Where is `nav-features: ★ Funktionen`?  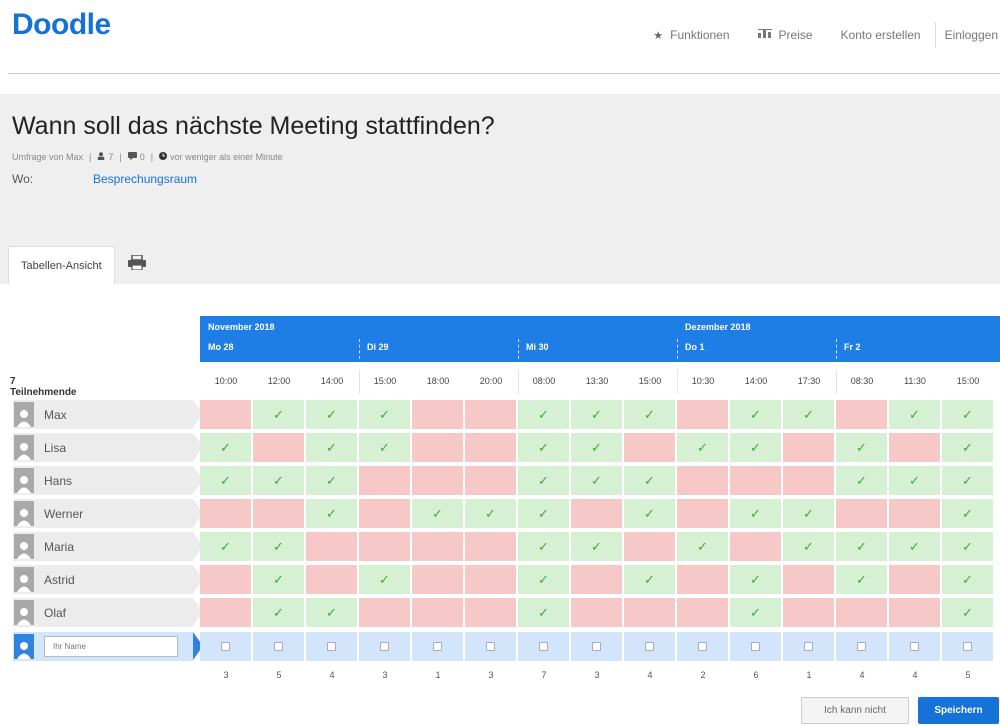
nav-features: ★ Funktionen is located at coordinates (691, 35).